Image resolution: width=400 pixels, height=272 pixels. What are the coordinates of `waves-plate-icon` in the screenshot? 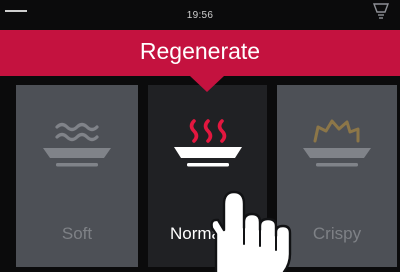 It's located at (77, 144).